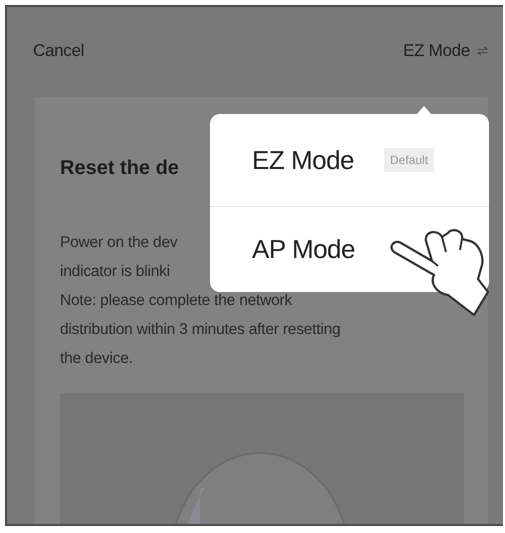  I want to click on step-title: Reset the de, so click(119, 168).